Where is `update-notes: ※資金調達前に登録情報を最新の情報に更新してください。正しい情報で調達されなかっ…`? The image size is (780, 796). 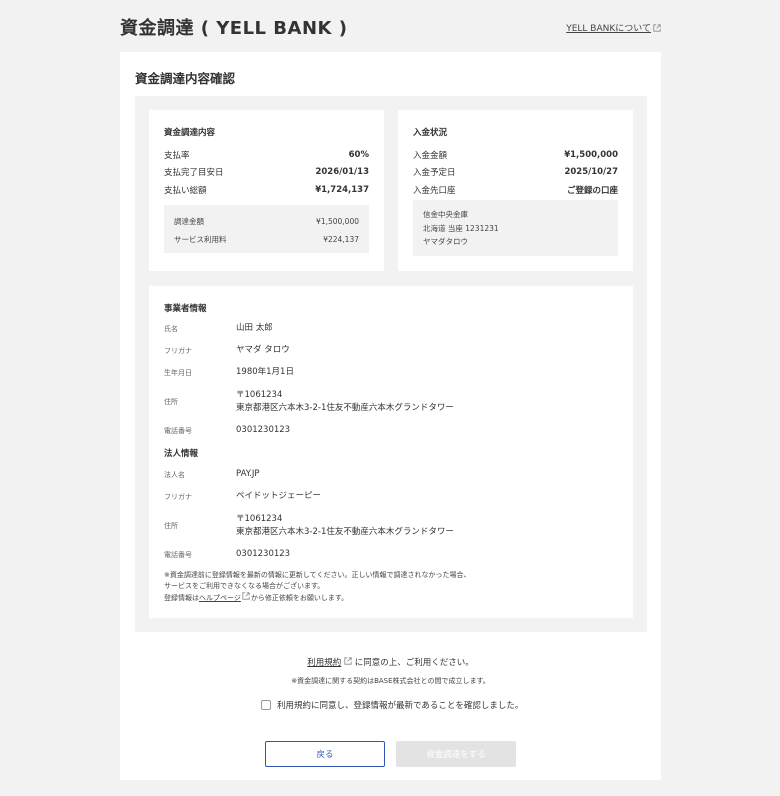
update-notes: ※資金調達前に登録情報を最新の情報に更新してください。正しい情報で調達されなかっ… is located at coordinates (317, 587).